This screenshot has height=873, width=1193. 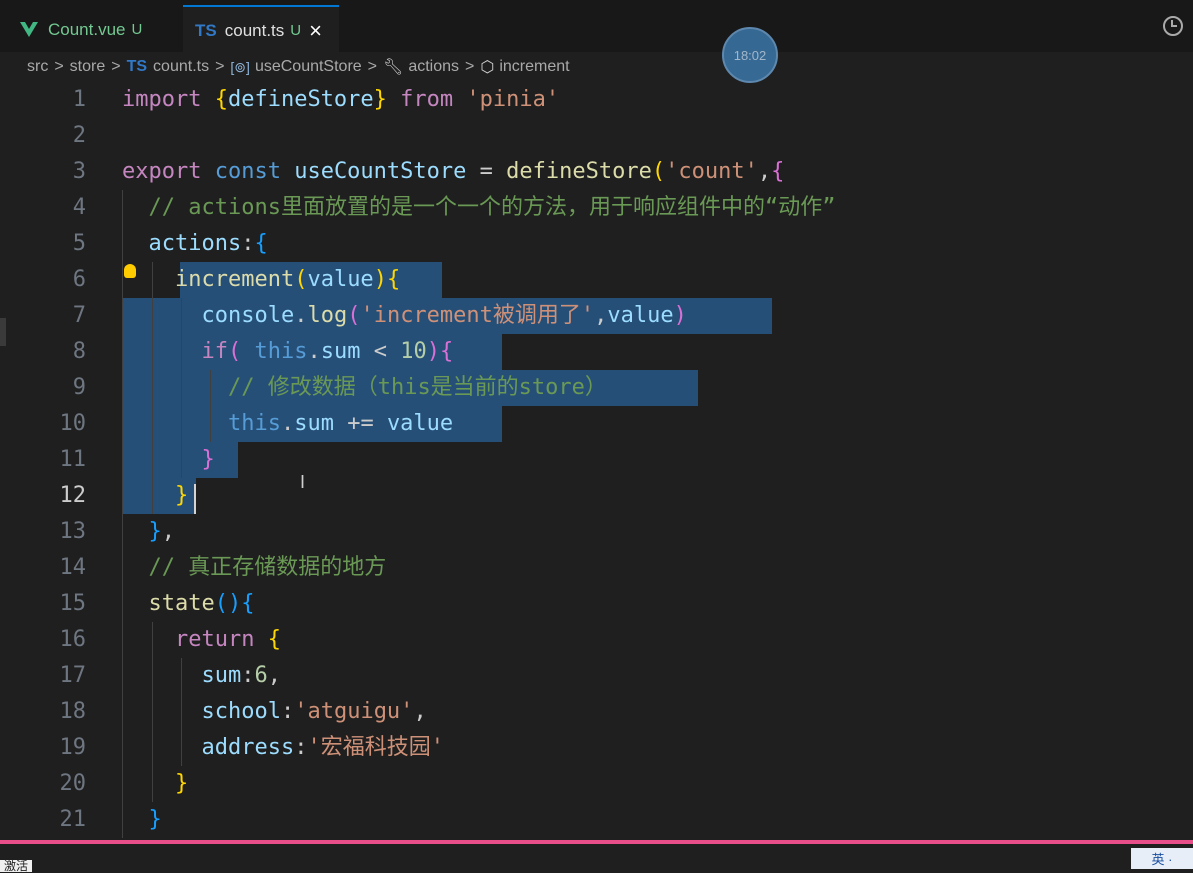 I want to click on token: from, so click(x=426, y=99).